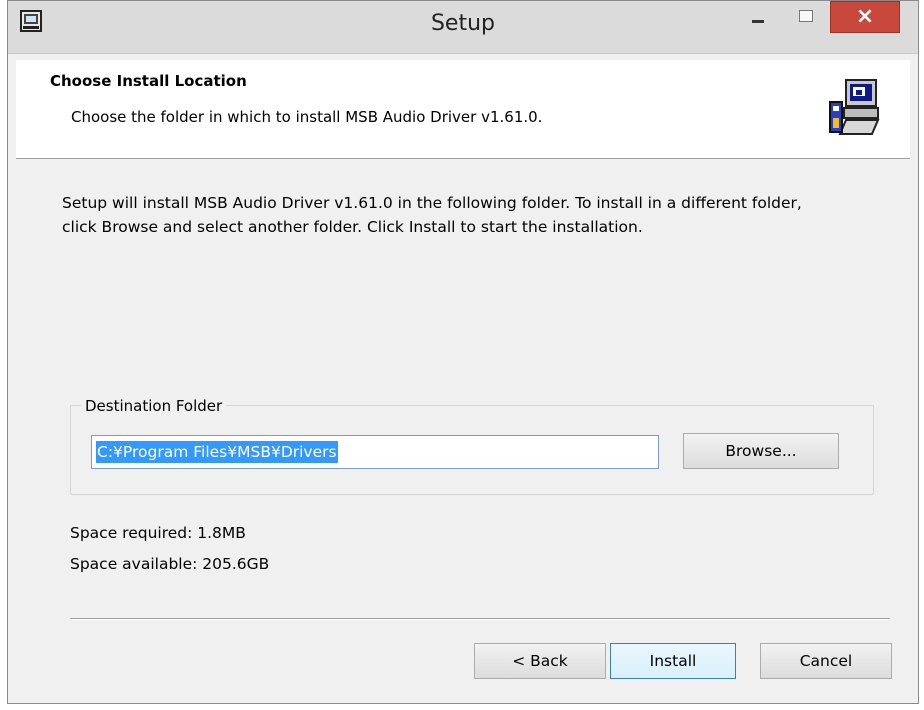 The image size is (924, 710). What do you see at coordinates (854, 107) in the screenshot?
I see `computer-install-icon` at bounding box center [854, 107].